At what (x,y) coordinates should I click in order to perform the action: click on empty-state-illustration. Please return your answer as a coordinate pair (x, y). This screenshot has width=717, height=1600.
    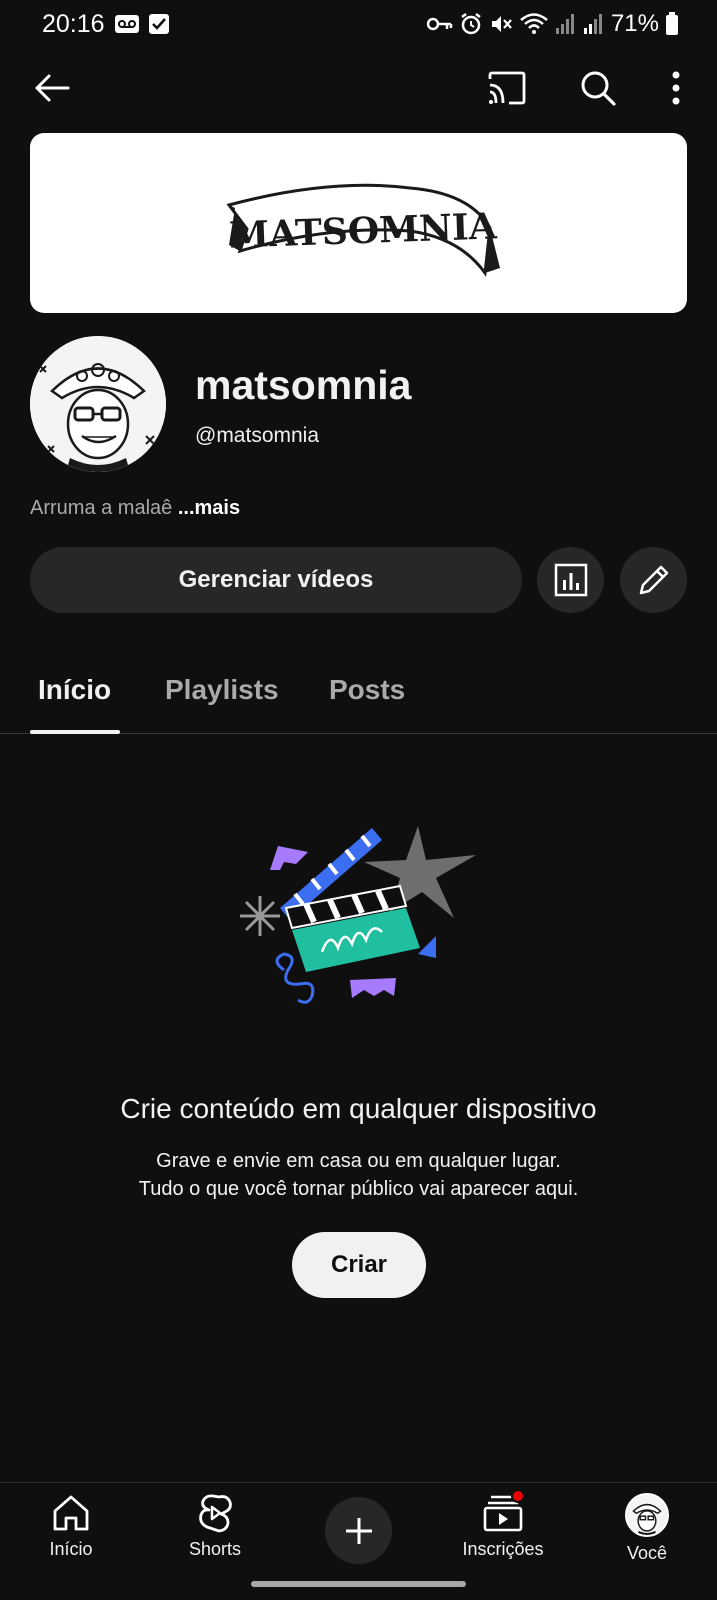
    Looking at the image, I should click on (360, 915).